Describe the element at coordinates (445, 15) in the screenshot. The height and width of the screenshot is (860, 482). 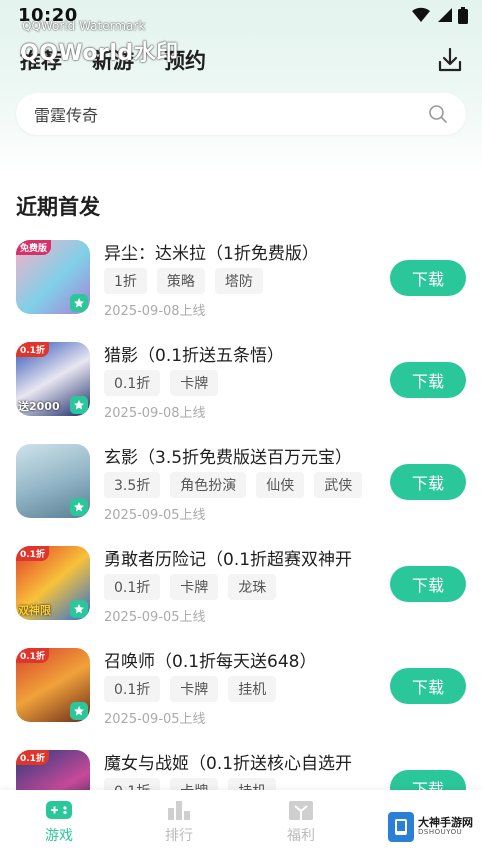
I see `signal-icon` at that location.